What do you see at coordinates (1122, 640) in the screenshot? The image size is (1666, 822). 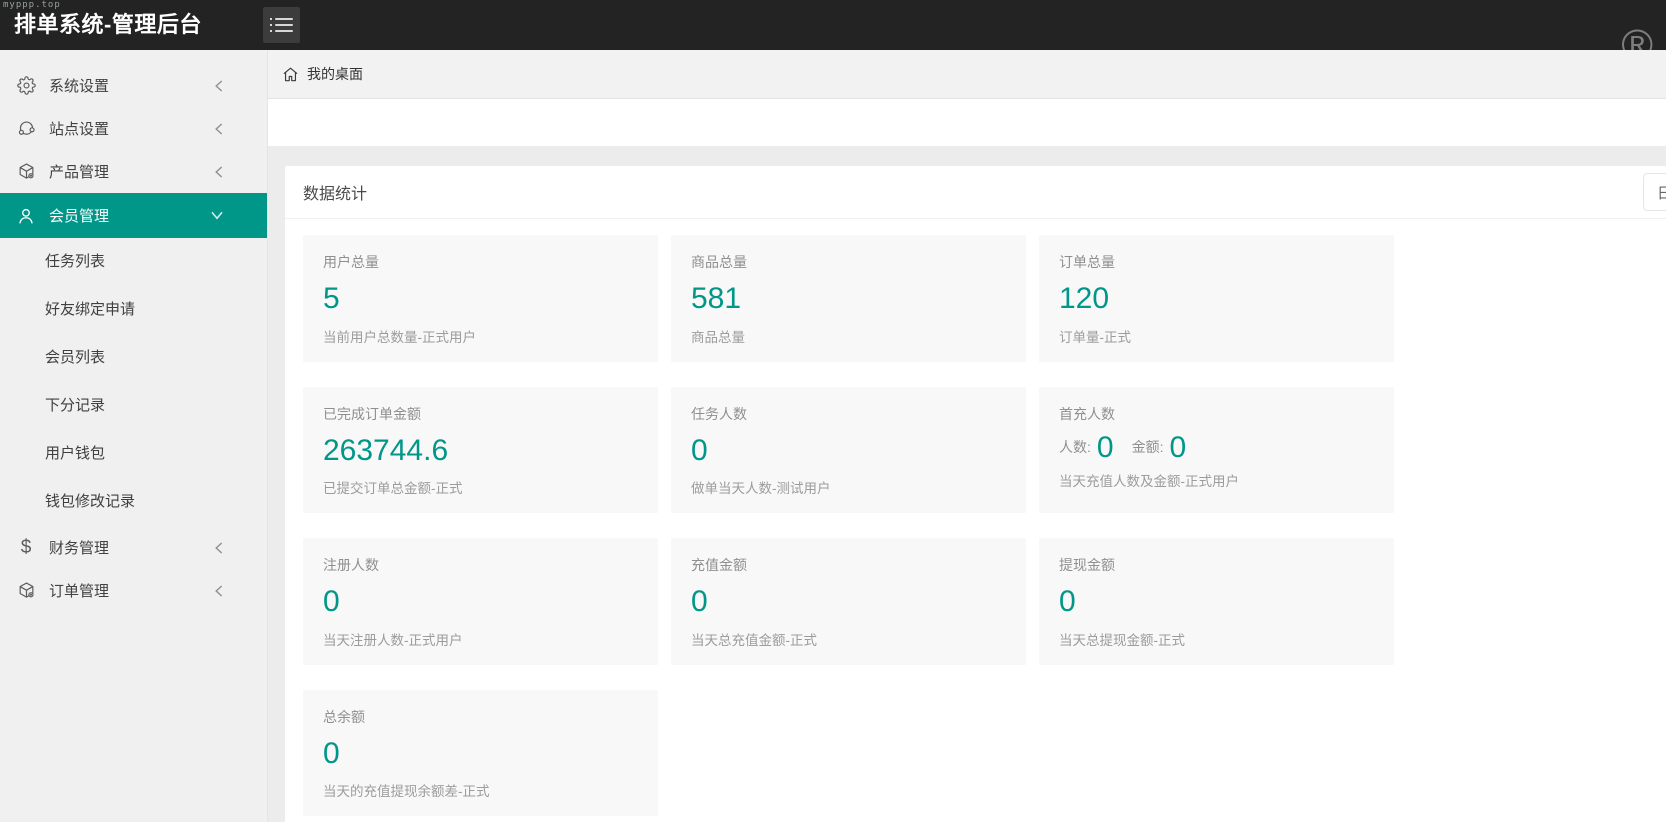 I see `stat-caption: 当天总提现金额-正式` at bounding box center [1122, 640].